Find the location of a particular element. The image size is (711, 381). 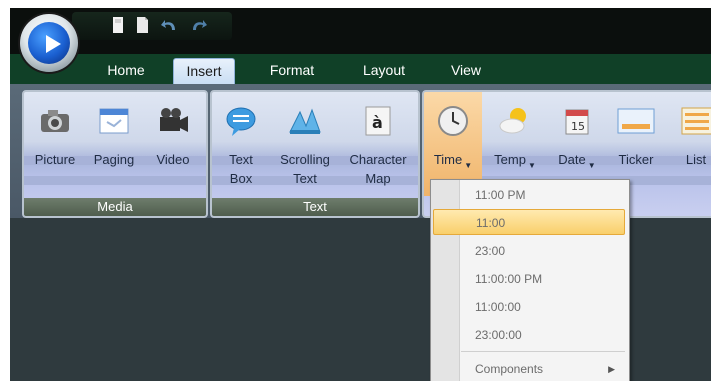

character-map-icon: à is located at coordinates (378, 121).